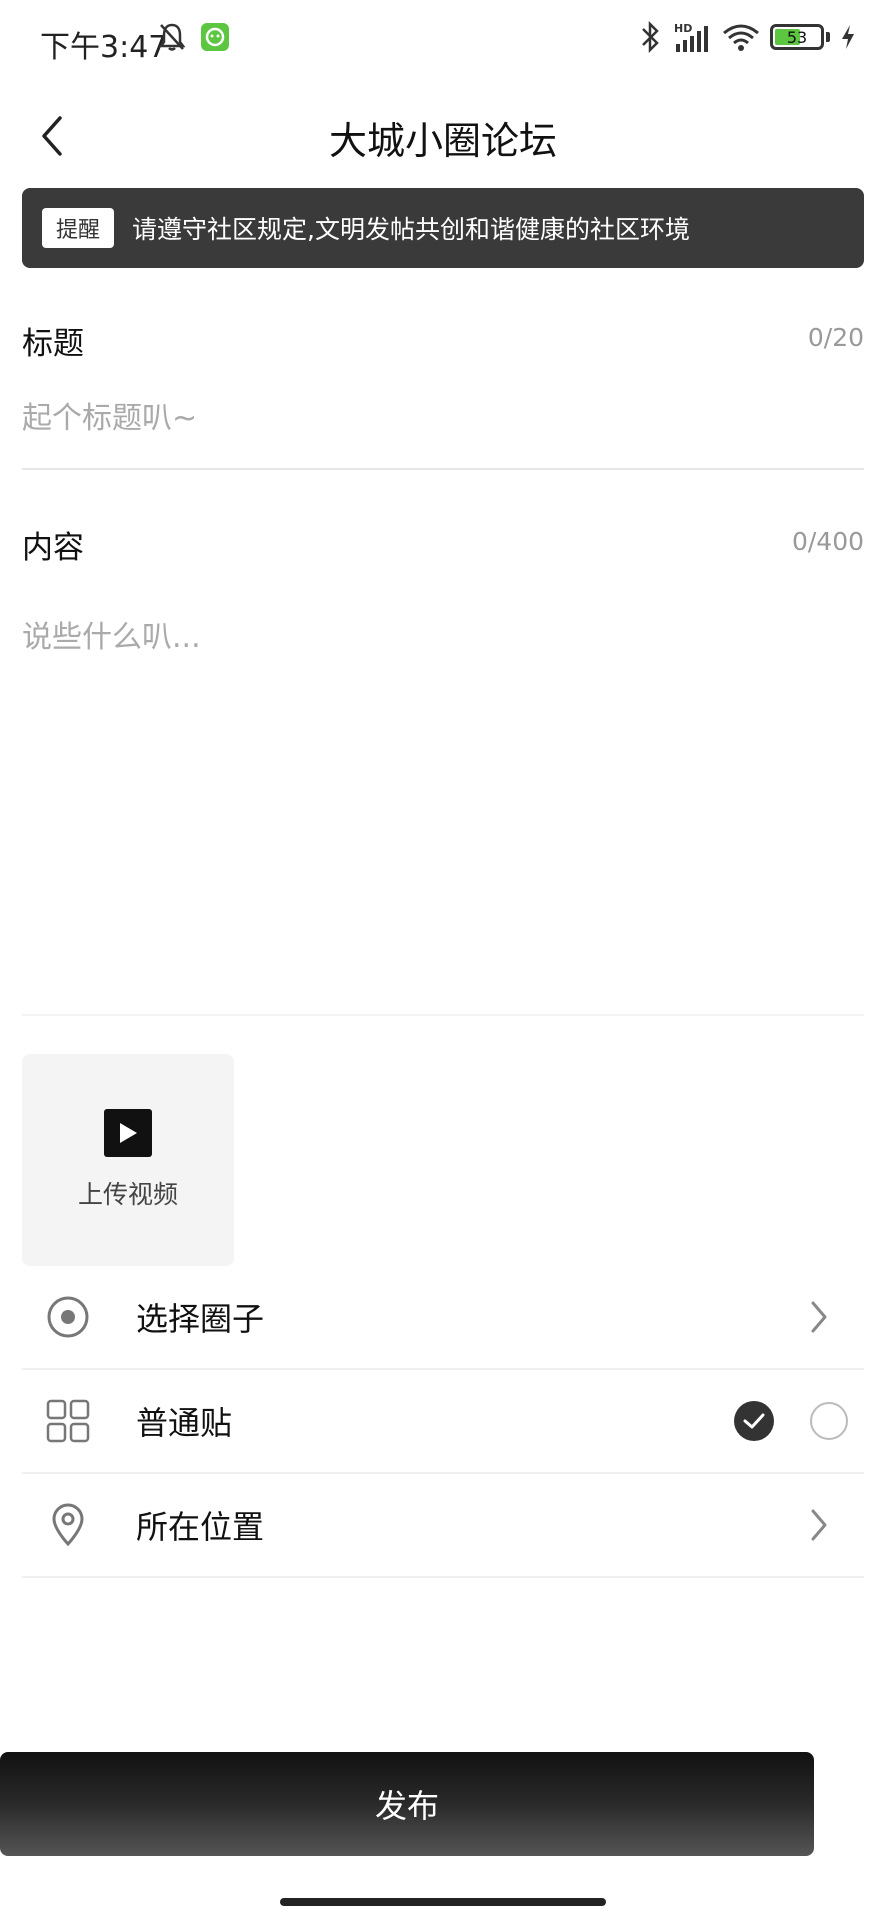 The height and width of the screenshot is (1920, 886). Describe the element at coordinates (411, 229) in the screenshot. I see `notice-text: 请遵守社区规定,文明发帖共创和谐健康的社区环境` at that location.